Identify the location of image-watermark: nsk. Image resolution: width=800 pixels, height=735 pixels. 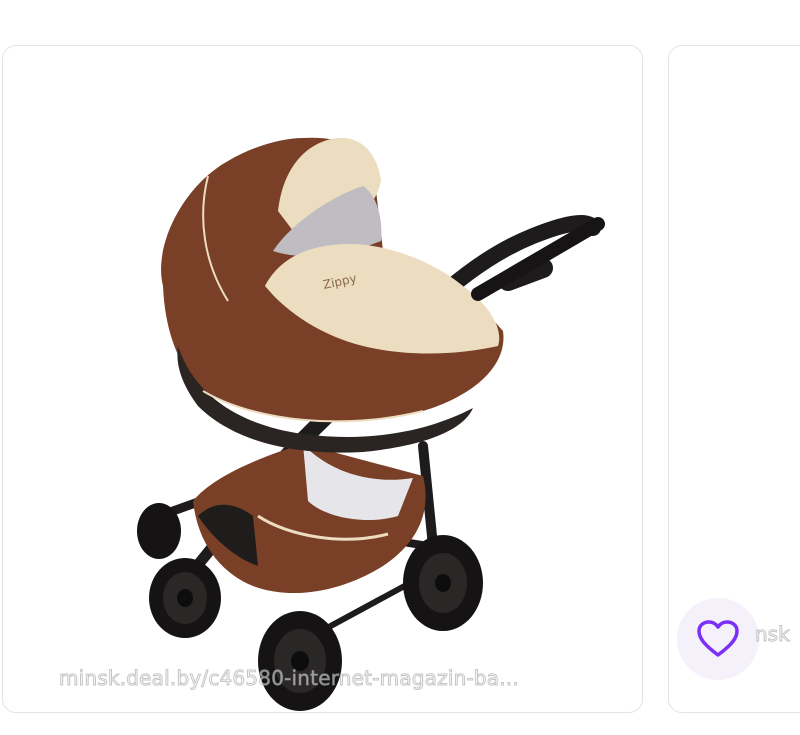
(773, 634).